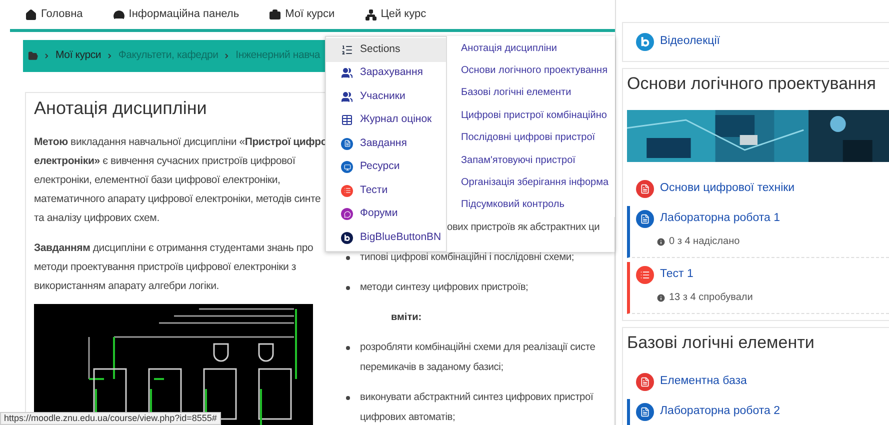 The height and width of the screenshot is (425, 889). Describe the element at coordinates (538, 93) in the screenshot. I see `section-link: Базові логічні елементи` at that location.